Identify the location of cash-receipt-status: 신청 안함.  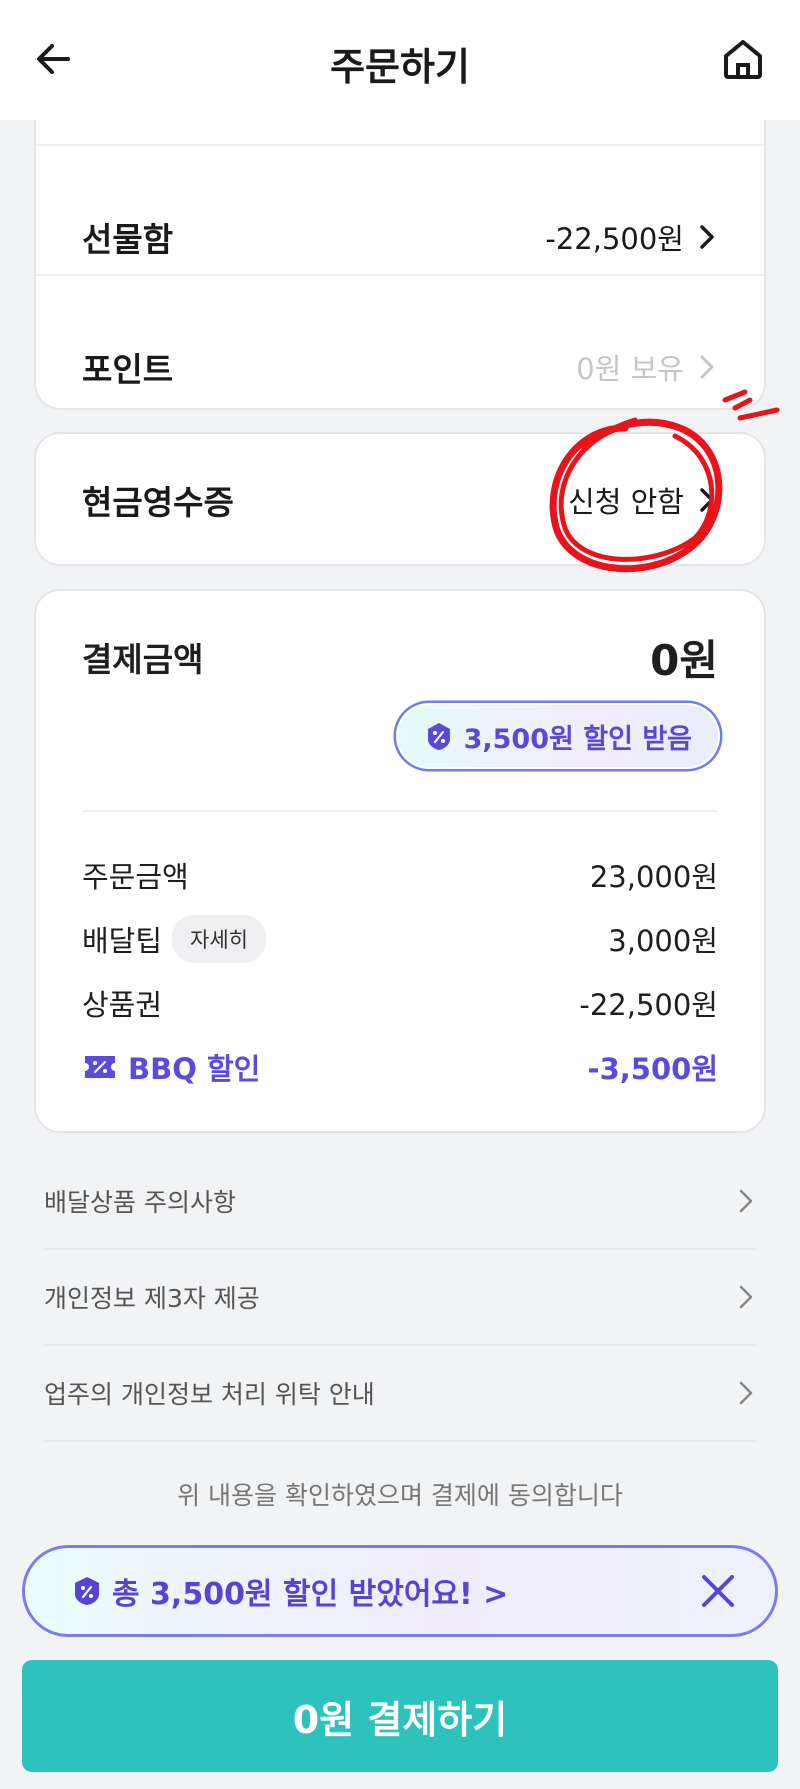
(626, 502).